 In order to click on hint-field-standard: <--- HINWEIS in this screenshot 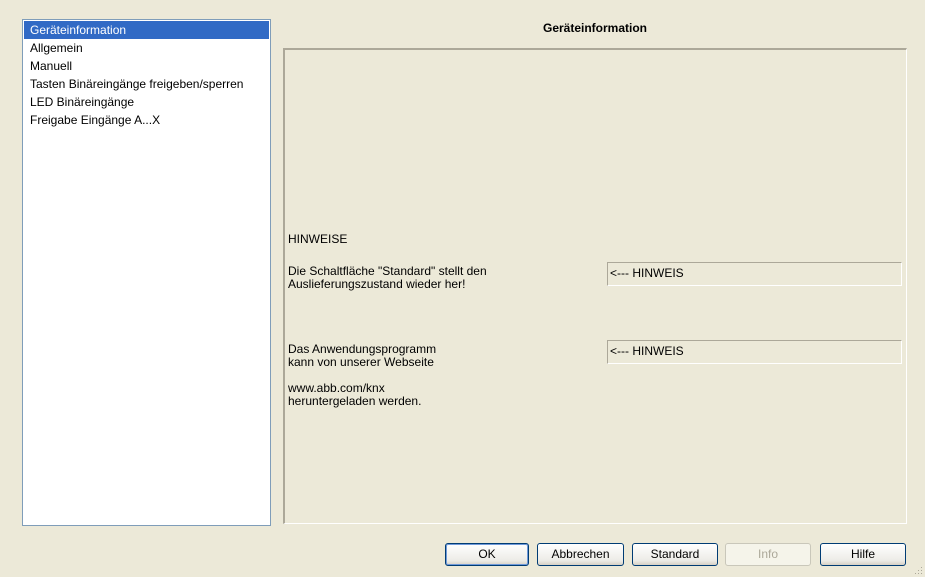, I will do `click(754, 274)`.